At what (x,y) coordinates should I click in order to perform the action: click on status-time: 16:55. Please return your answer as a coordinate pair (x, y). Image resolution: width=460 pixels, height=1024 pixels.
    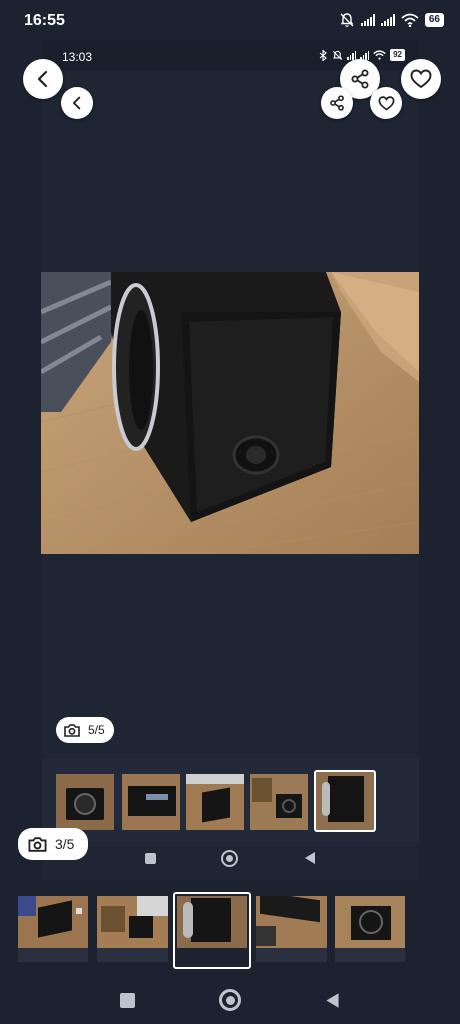
    Looking at the image, I should click on (44, 20).